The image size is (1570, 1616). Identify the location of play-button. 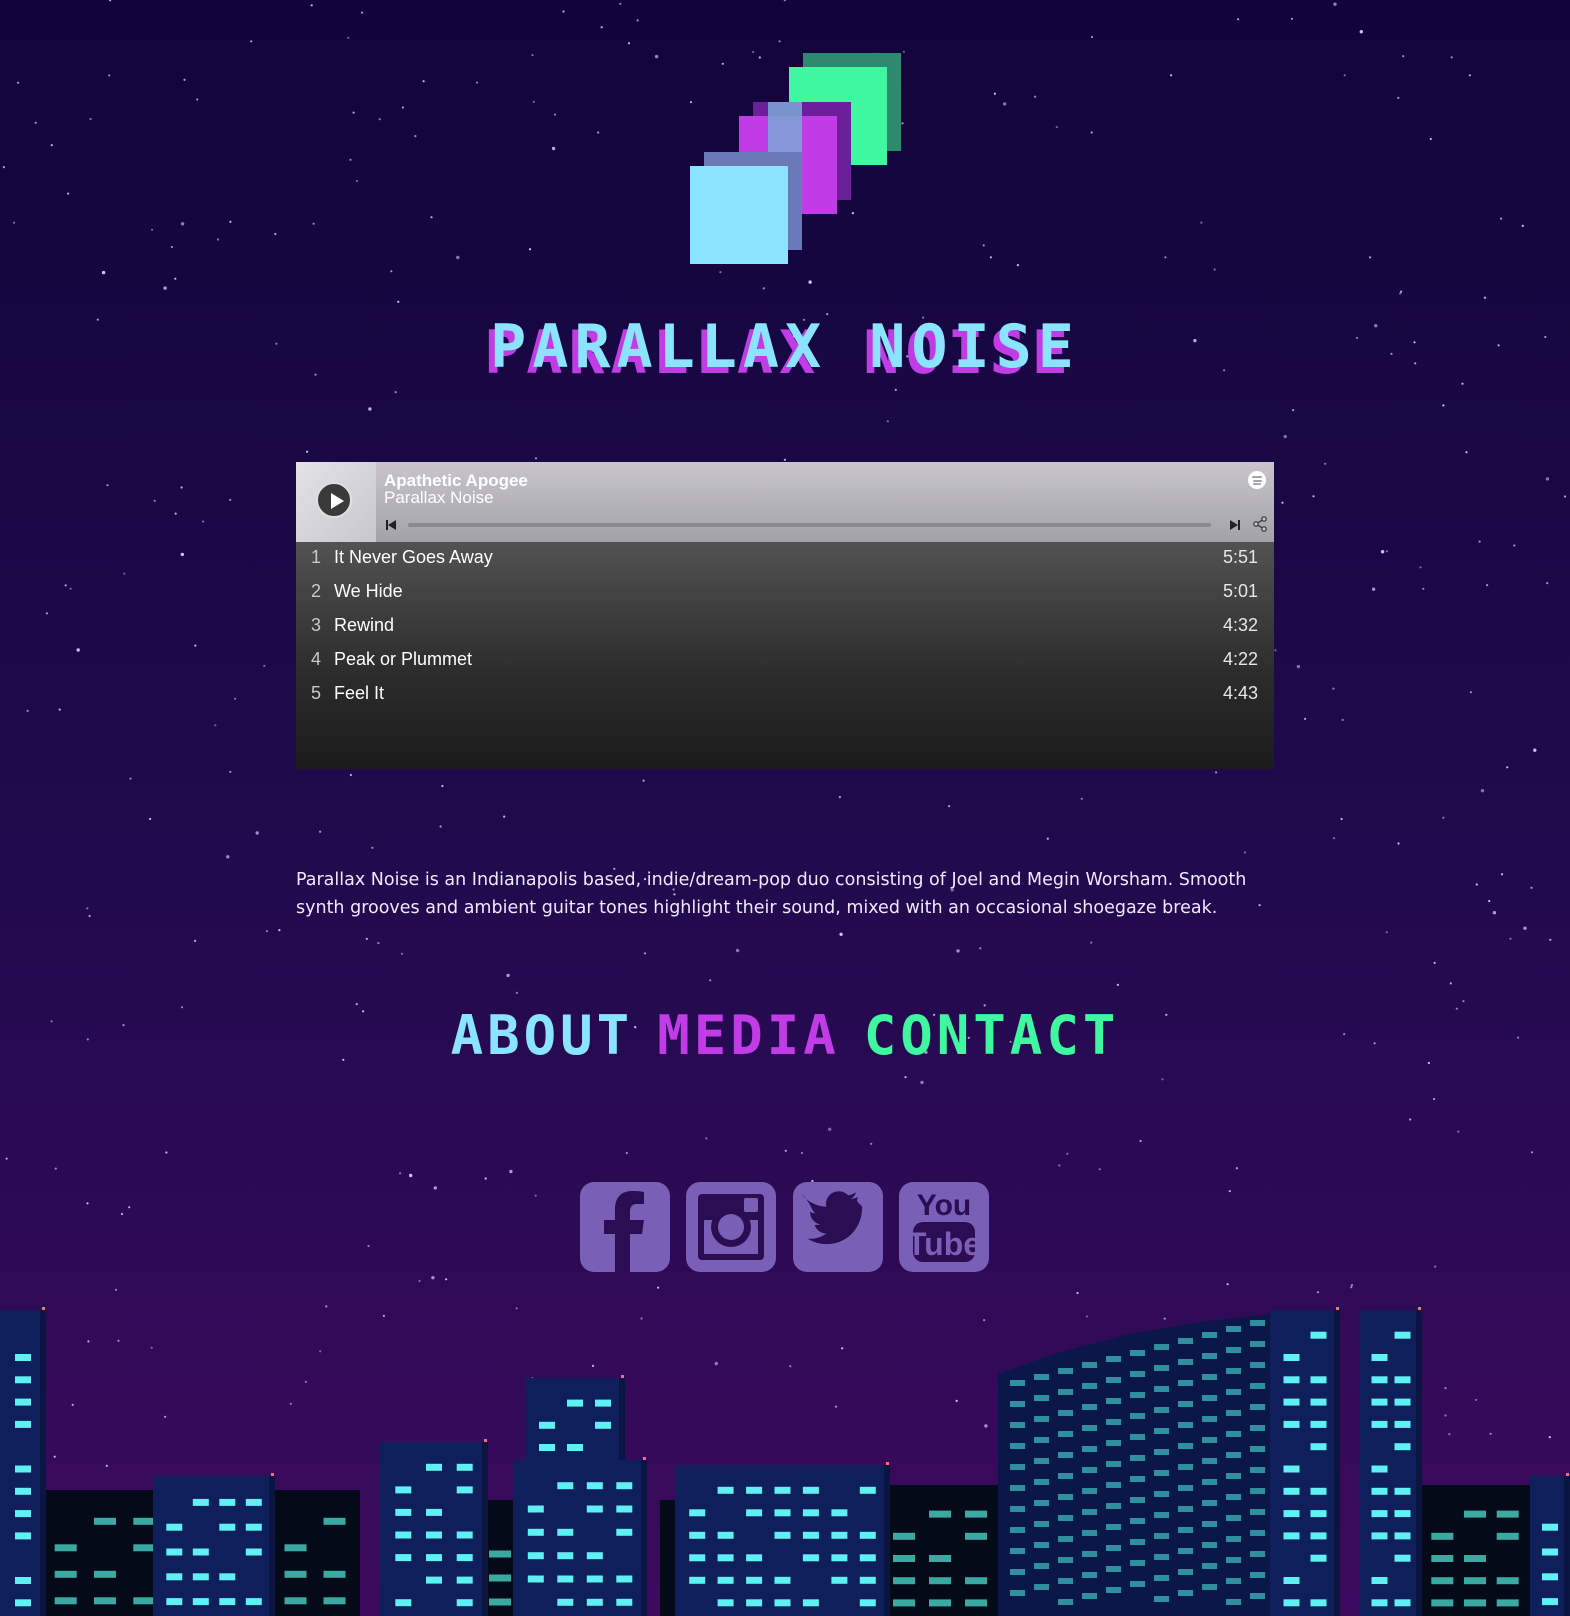
(334, 500).